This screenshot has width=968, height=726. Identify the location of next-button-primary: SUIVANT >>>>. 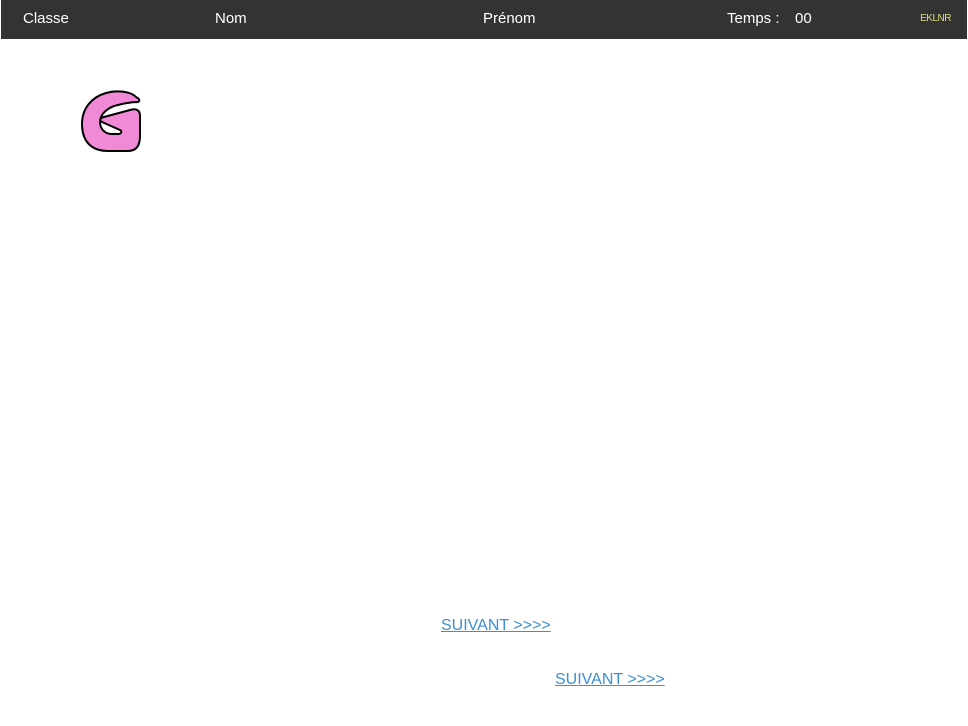
(496, 626).